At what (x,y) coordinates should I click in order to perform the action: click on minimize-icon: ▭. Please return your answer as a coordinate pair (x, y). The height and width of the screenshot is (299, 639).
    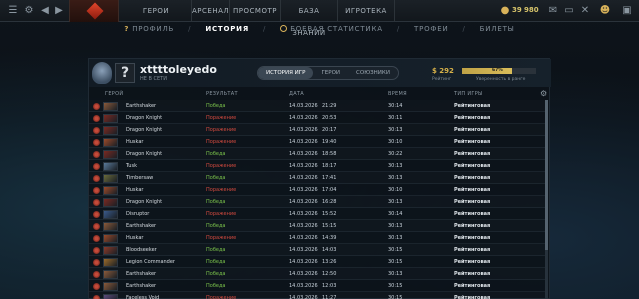
    Looking at the image, I should click on (569, 11).